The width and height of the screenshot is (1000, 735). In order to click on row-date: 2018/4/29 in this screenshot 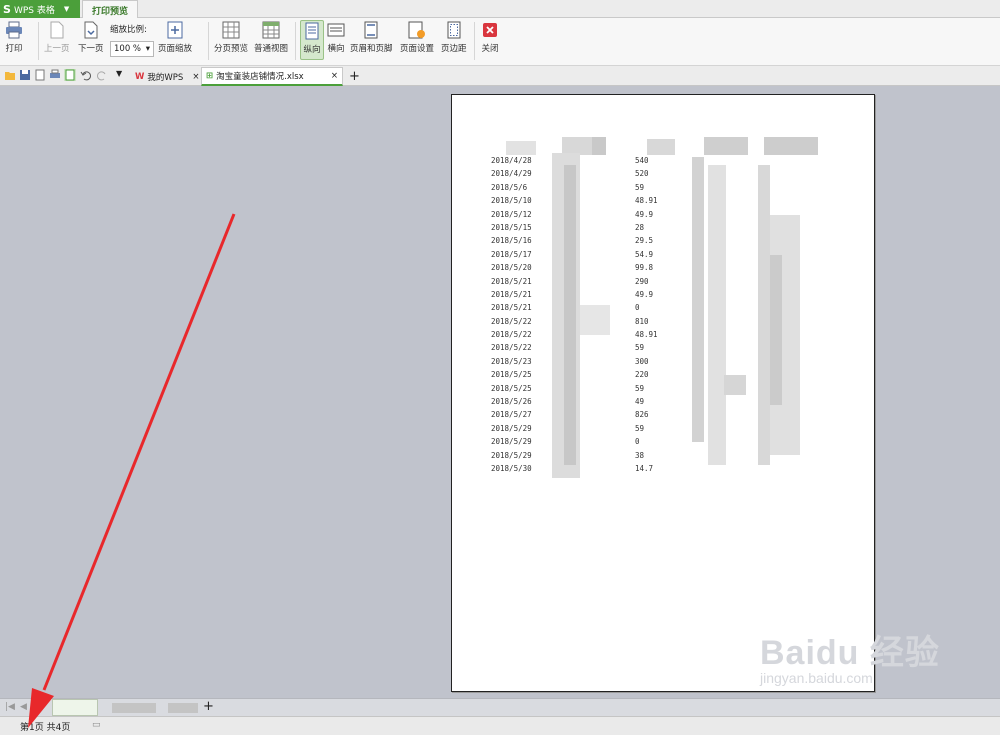, I will do `click(511, 174)`.